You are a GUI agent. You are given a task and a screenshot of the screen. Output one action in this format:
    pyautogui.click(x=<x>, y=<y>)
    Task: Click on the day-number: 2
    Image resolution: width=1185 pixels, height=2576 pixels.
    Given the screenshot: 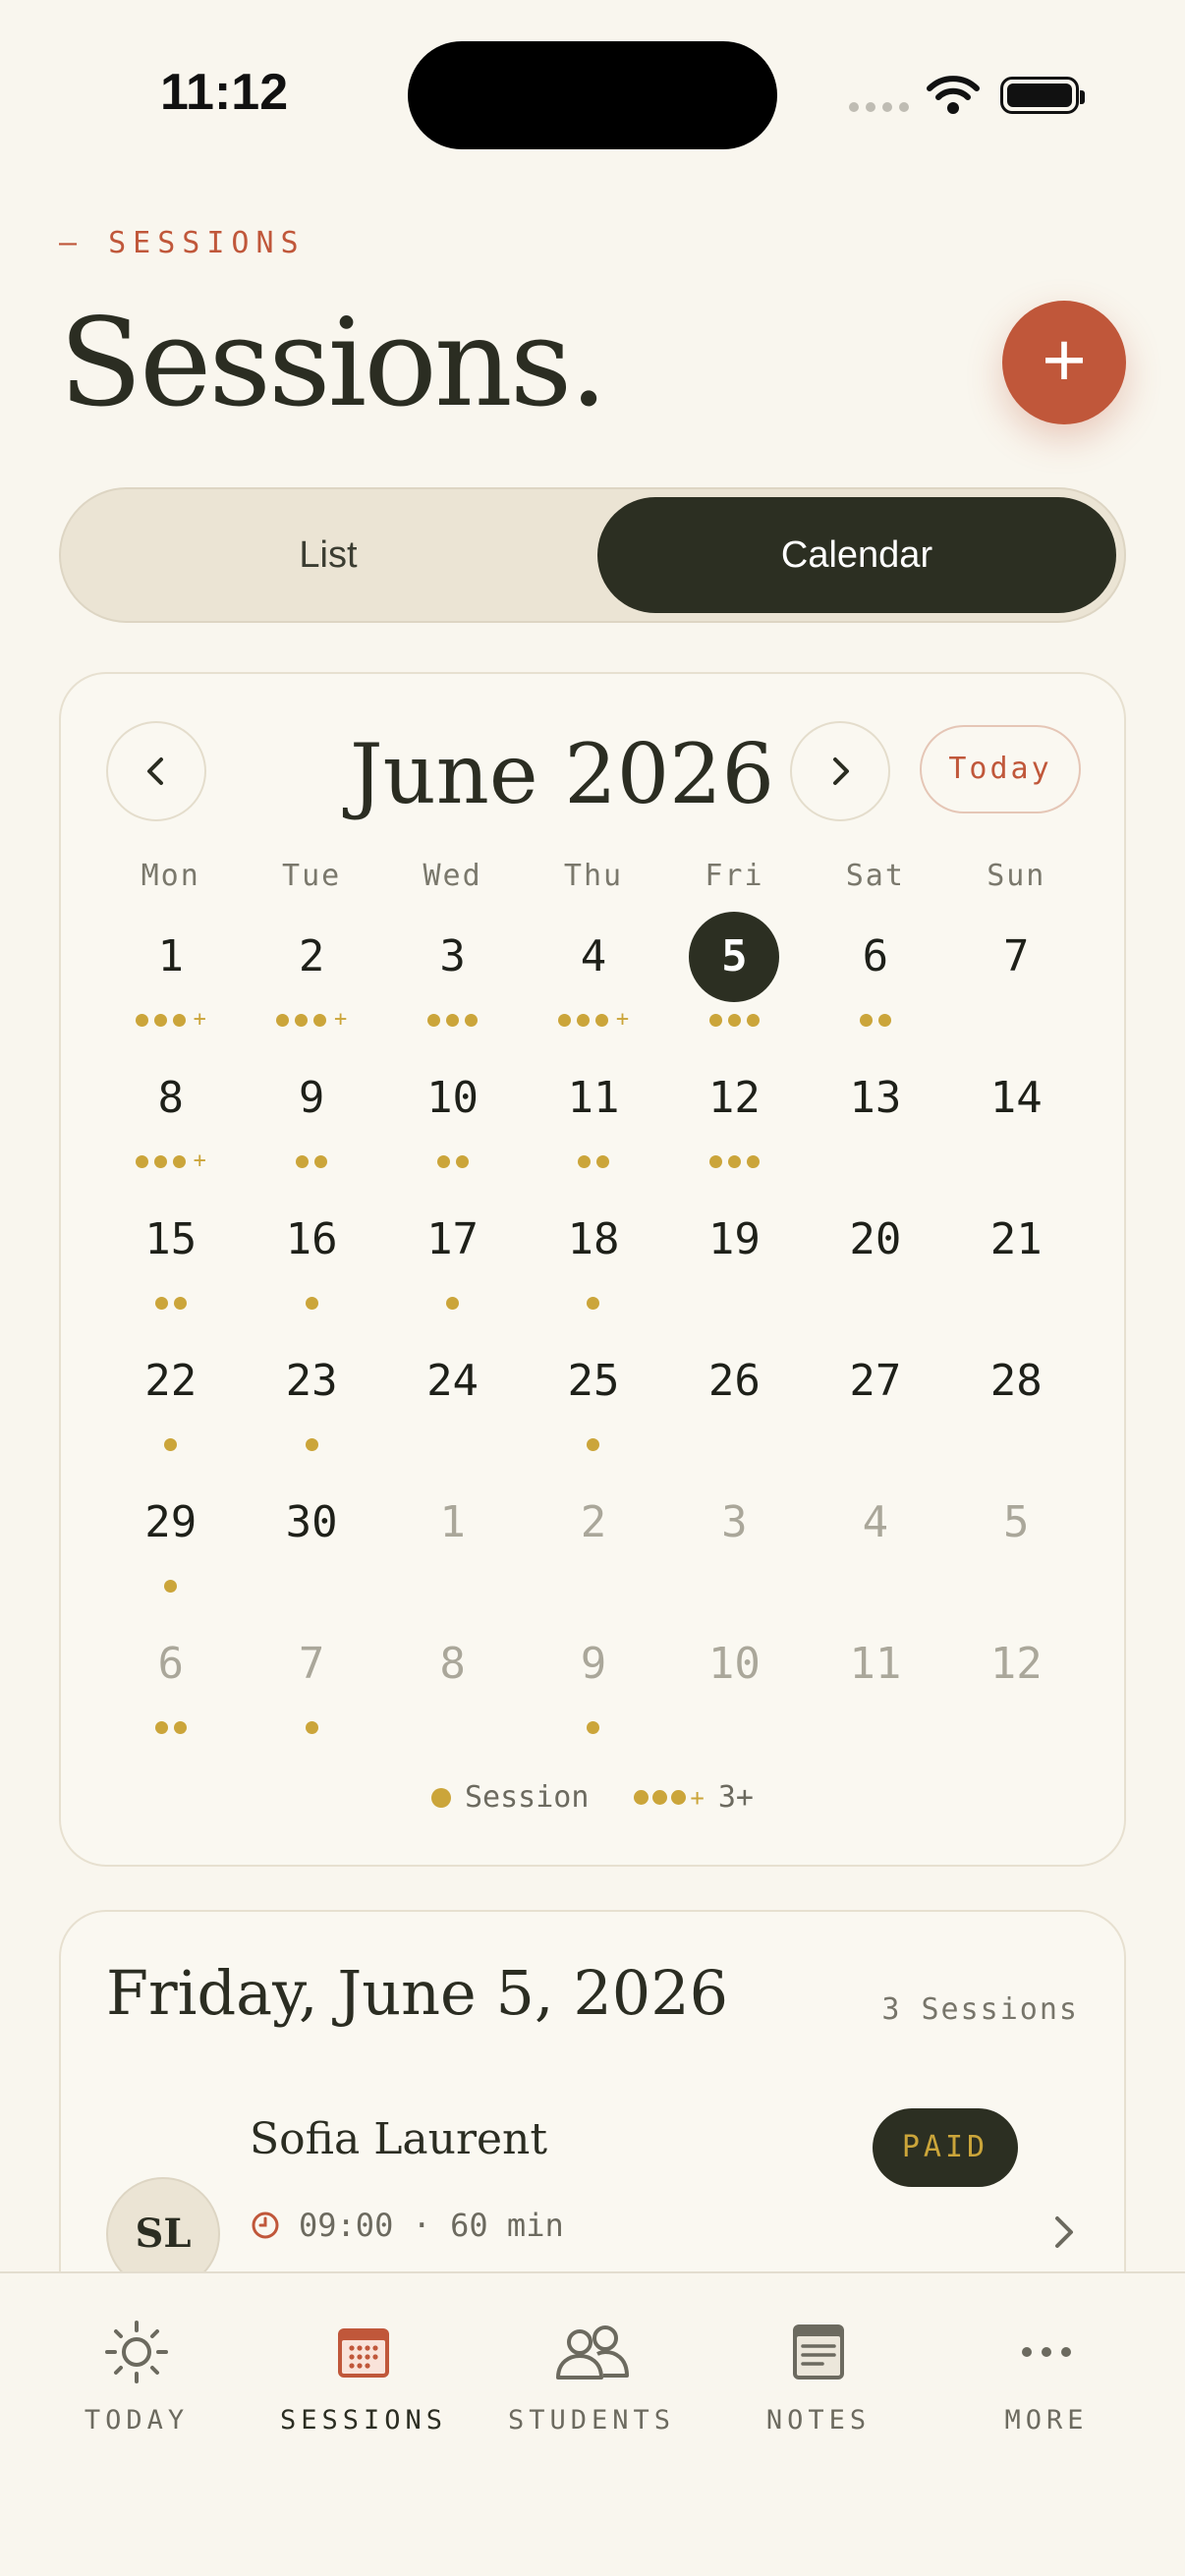 What is the action you would take?
    pyautogui.click(x=594, y=1522)
    